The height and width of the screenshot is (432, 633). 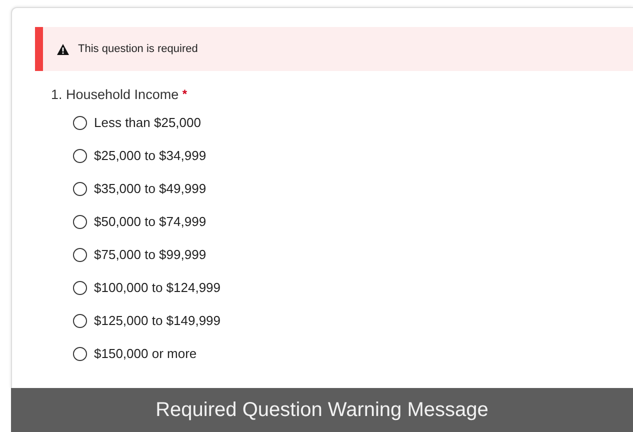 I want to click on required-asterisk: *, so click(x=185, y=94).